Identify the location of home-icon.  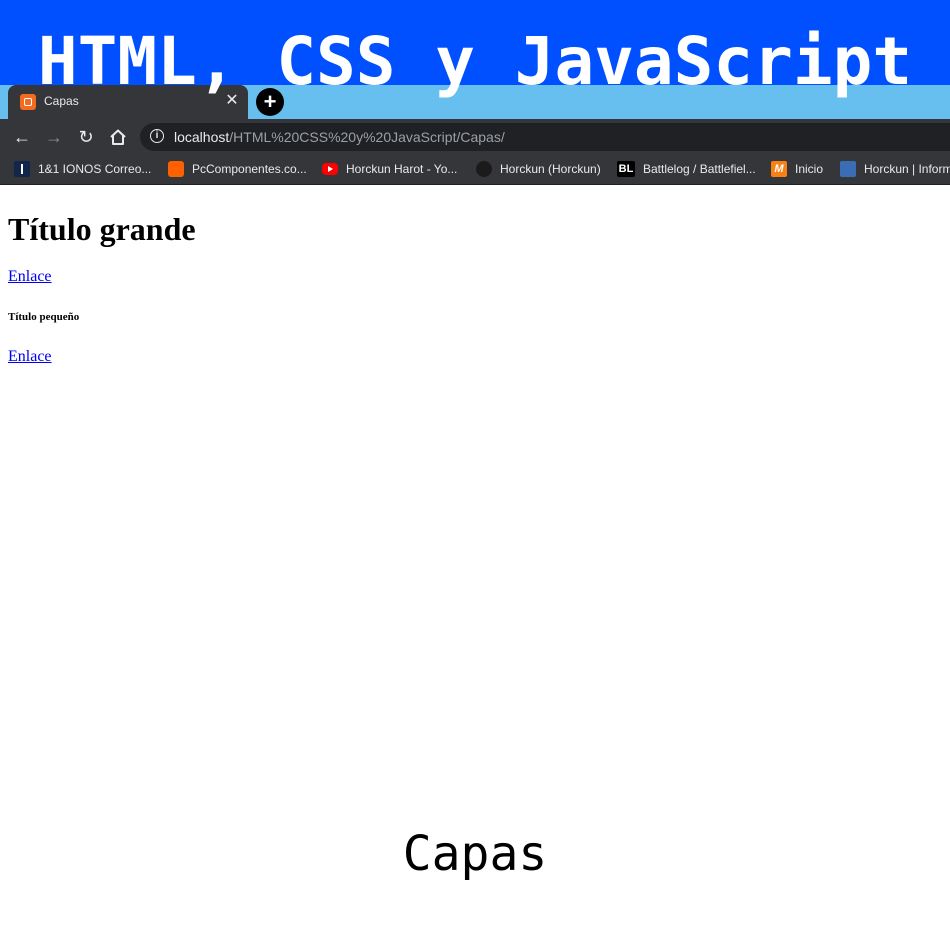
(118, 137).